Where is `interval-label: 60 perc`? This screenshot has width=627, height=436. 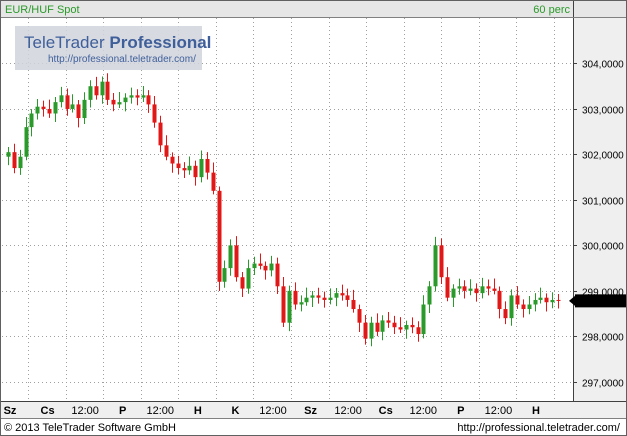 interval-label: 60 perc is located at coordinates (551, 10).